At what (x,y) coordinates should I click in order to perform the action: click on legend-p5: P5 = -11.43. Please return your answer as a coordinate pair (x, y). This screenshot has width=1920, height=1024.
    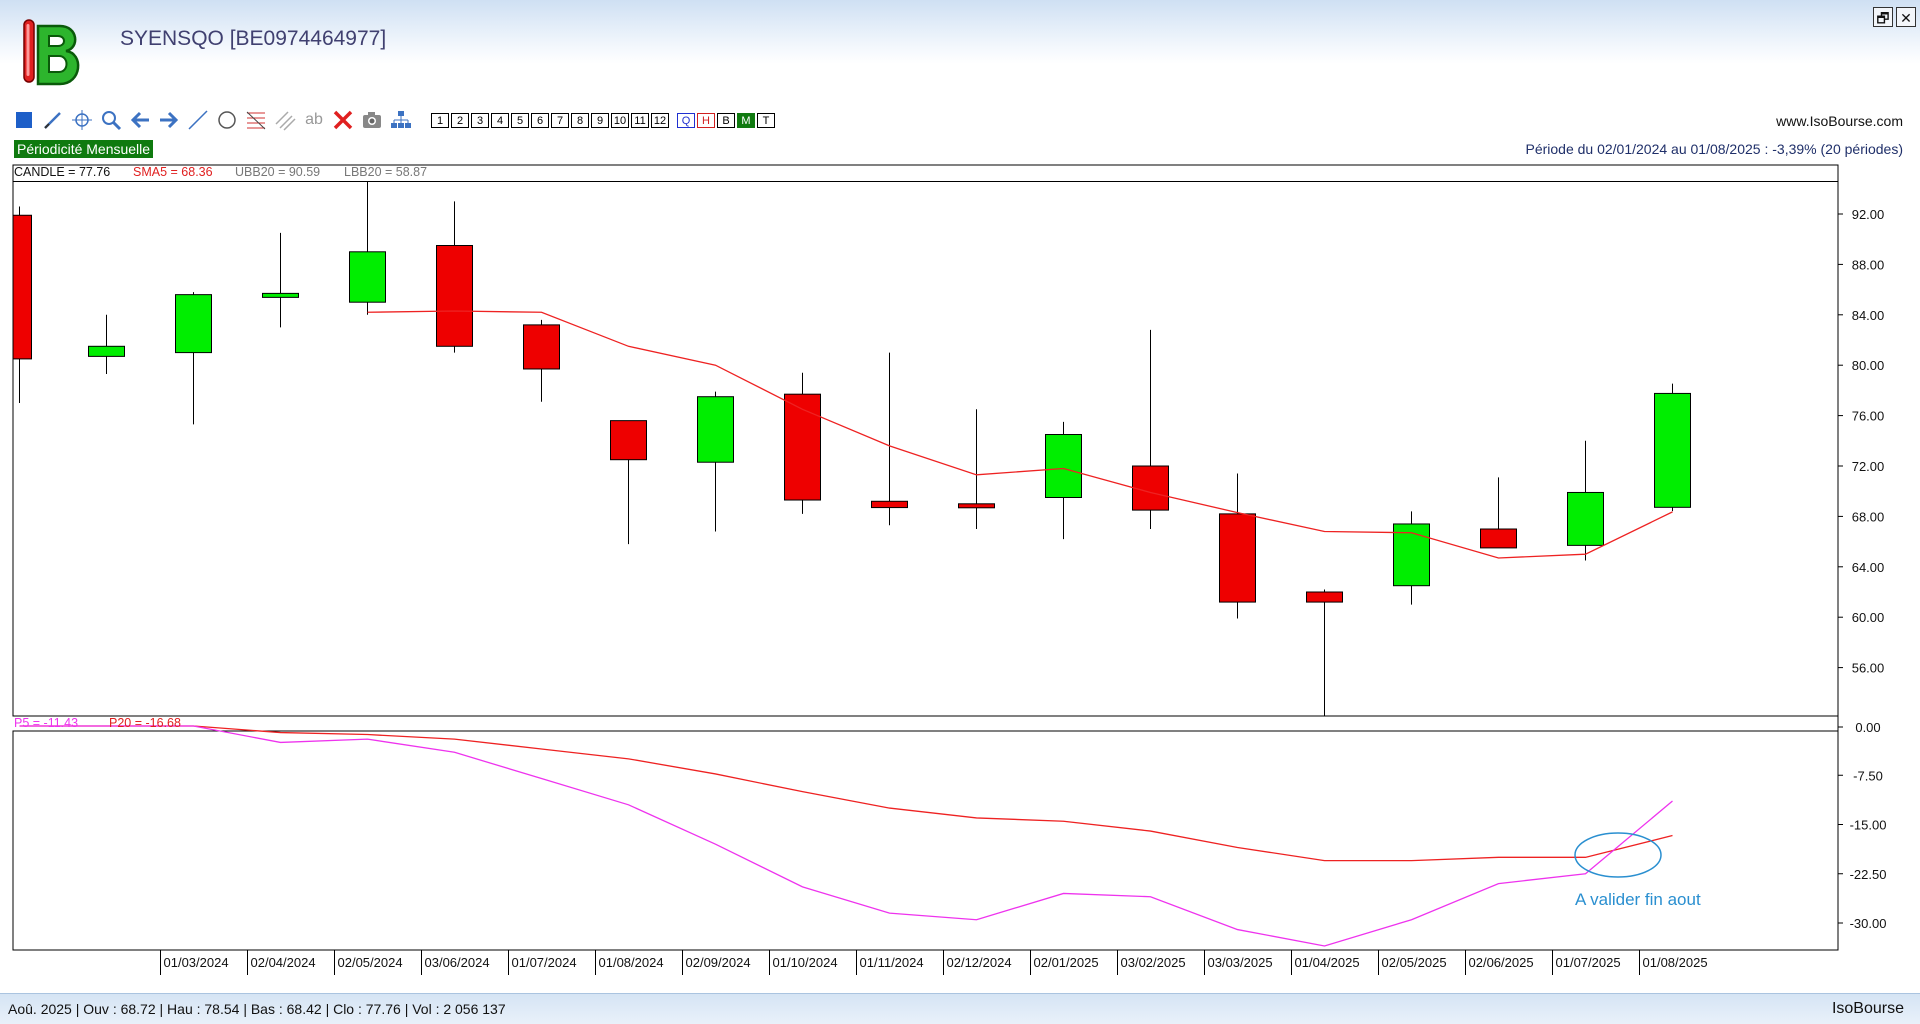
    Looking at the image, I should click on (46, 723).